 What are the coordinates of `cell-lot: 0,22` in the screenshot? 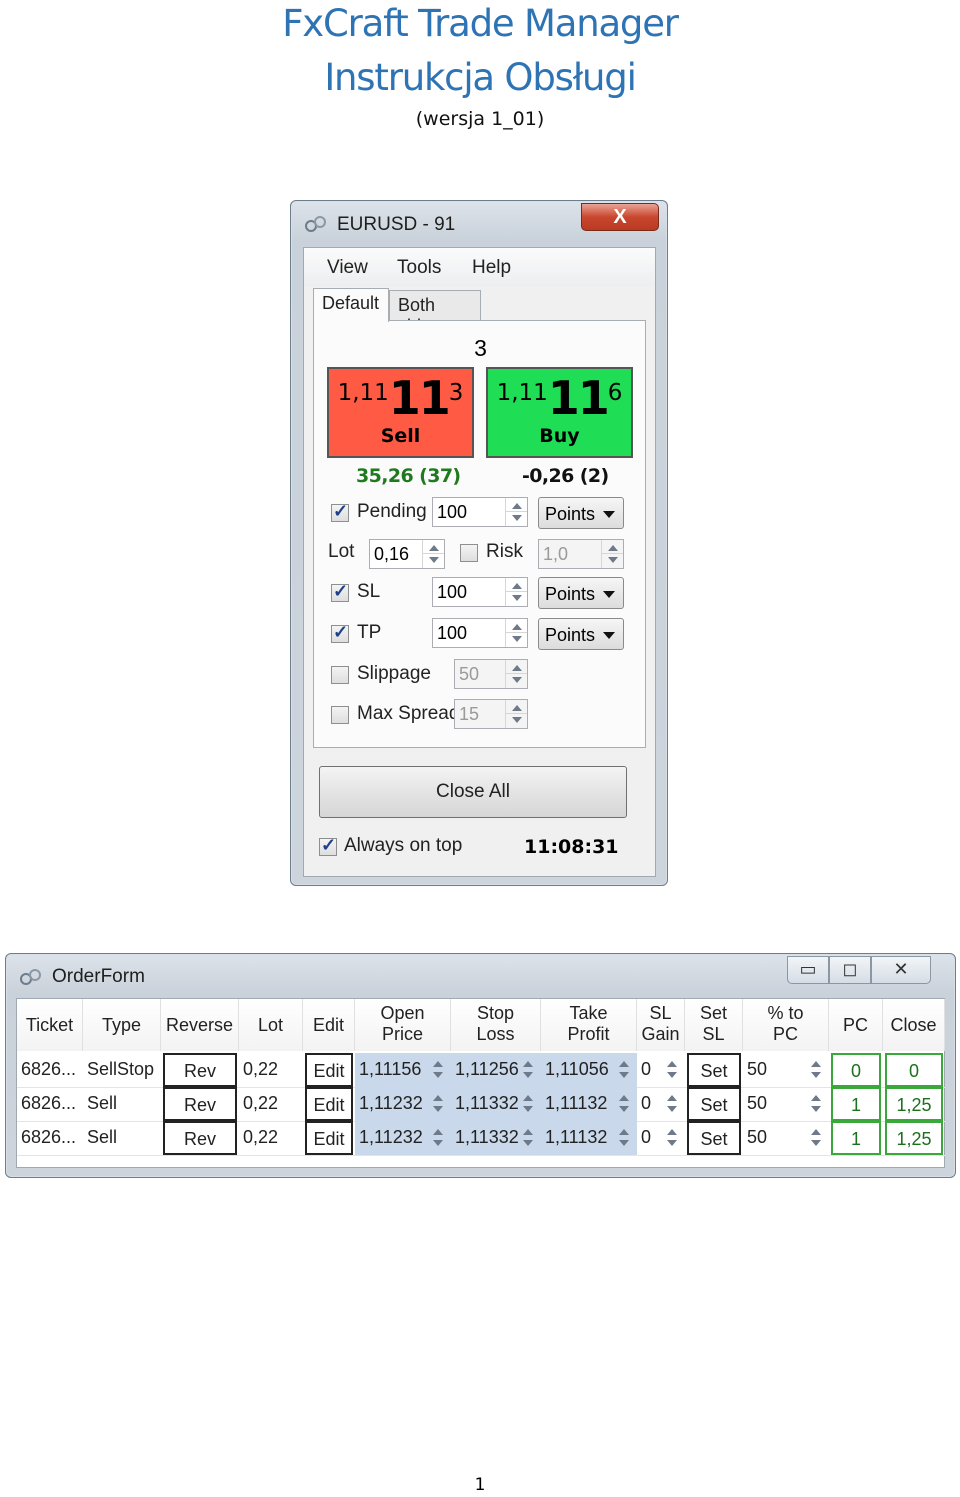 It's located at (261, 1137).